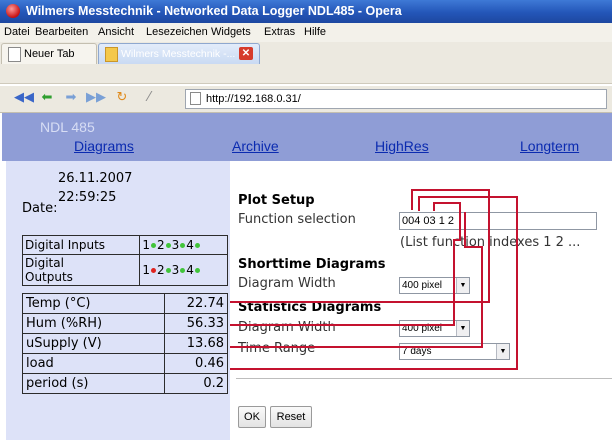  What do you see at coordinates (253, 99) in the screenshot?
I see `address-url: http://192.168.0.31/` at bounding box center [253, 99].